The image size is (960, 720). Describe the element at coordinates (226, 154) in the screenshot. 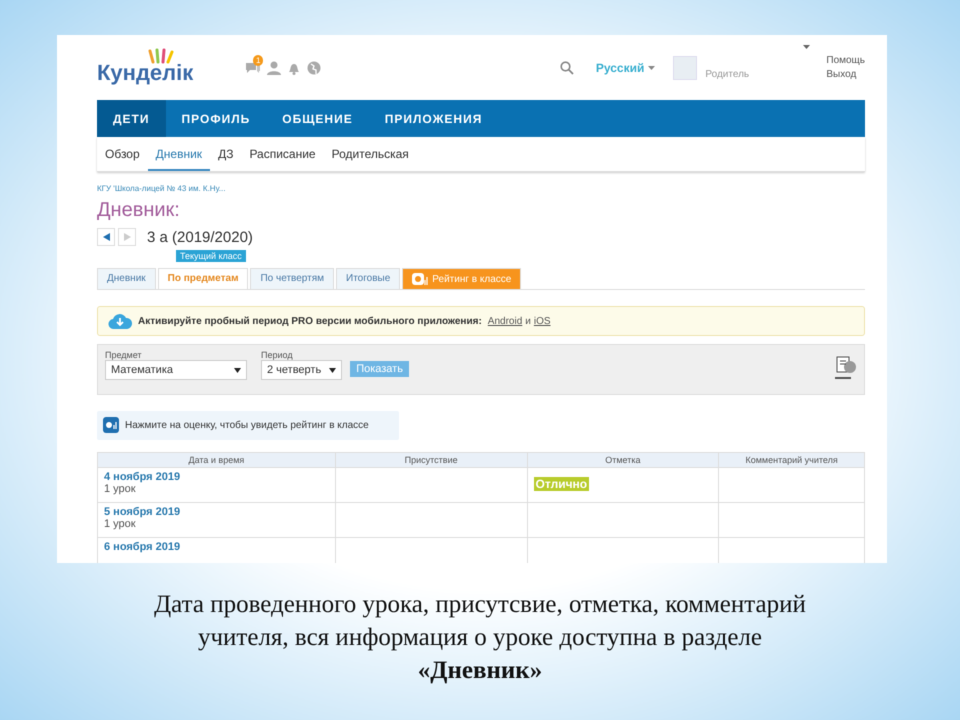

I see `subnav-tab: ДЗ` at that location.